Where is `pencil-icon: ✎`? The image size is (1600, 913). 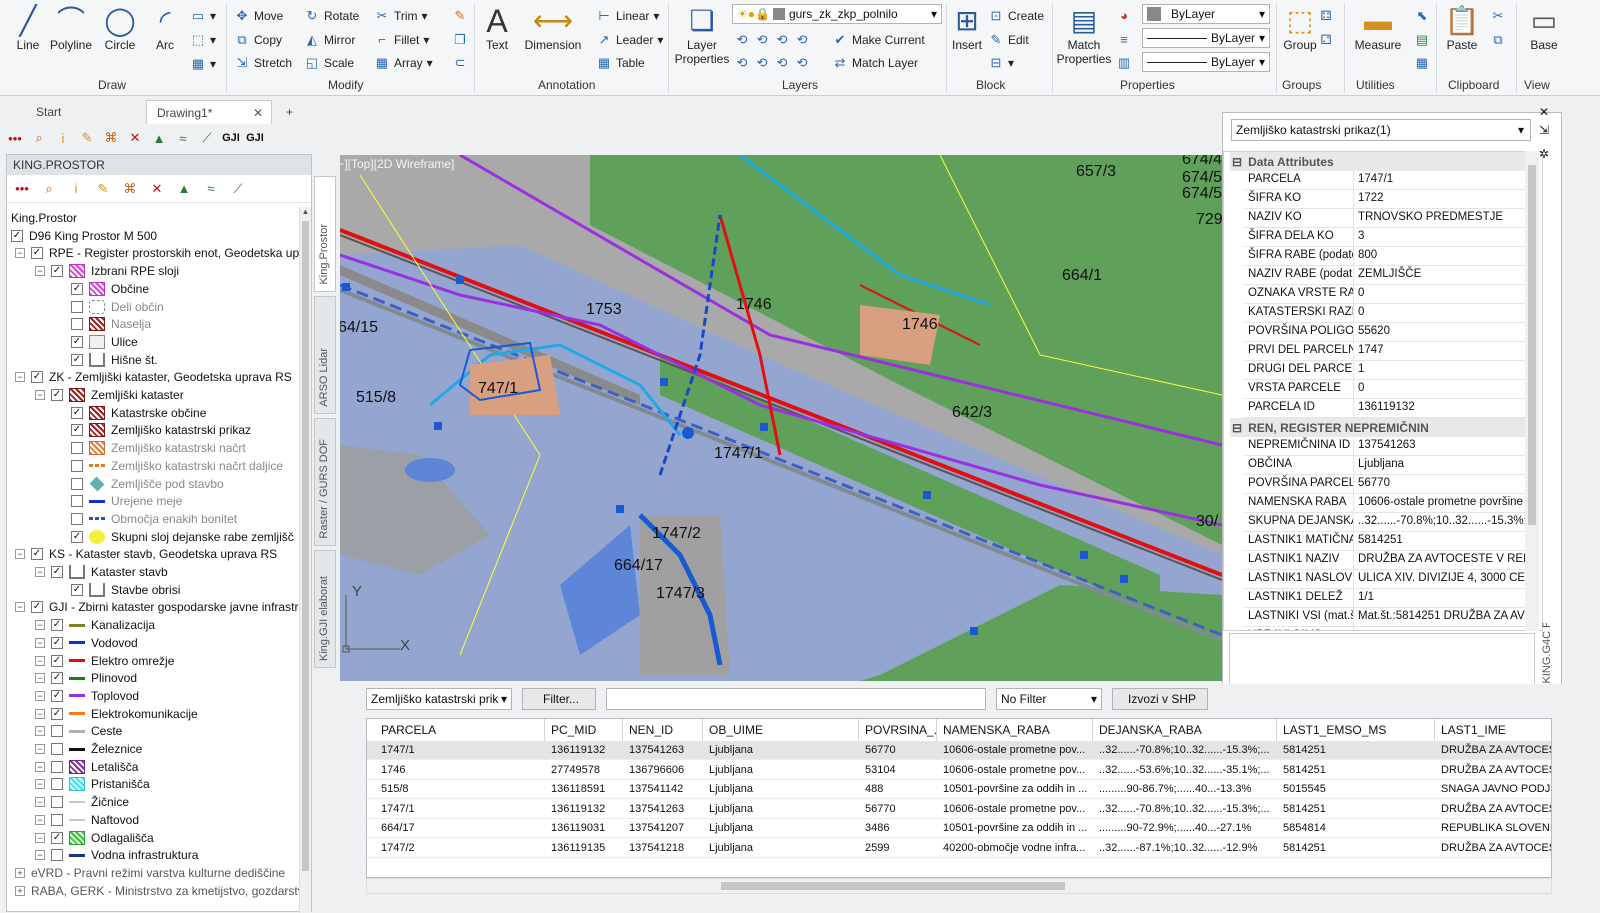
pencil-icon: ✎ is located at coordinates (87, 138).